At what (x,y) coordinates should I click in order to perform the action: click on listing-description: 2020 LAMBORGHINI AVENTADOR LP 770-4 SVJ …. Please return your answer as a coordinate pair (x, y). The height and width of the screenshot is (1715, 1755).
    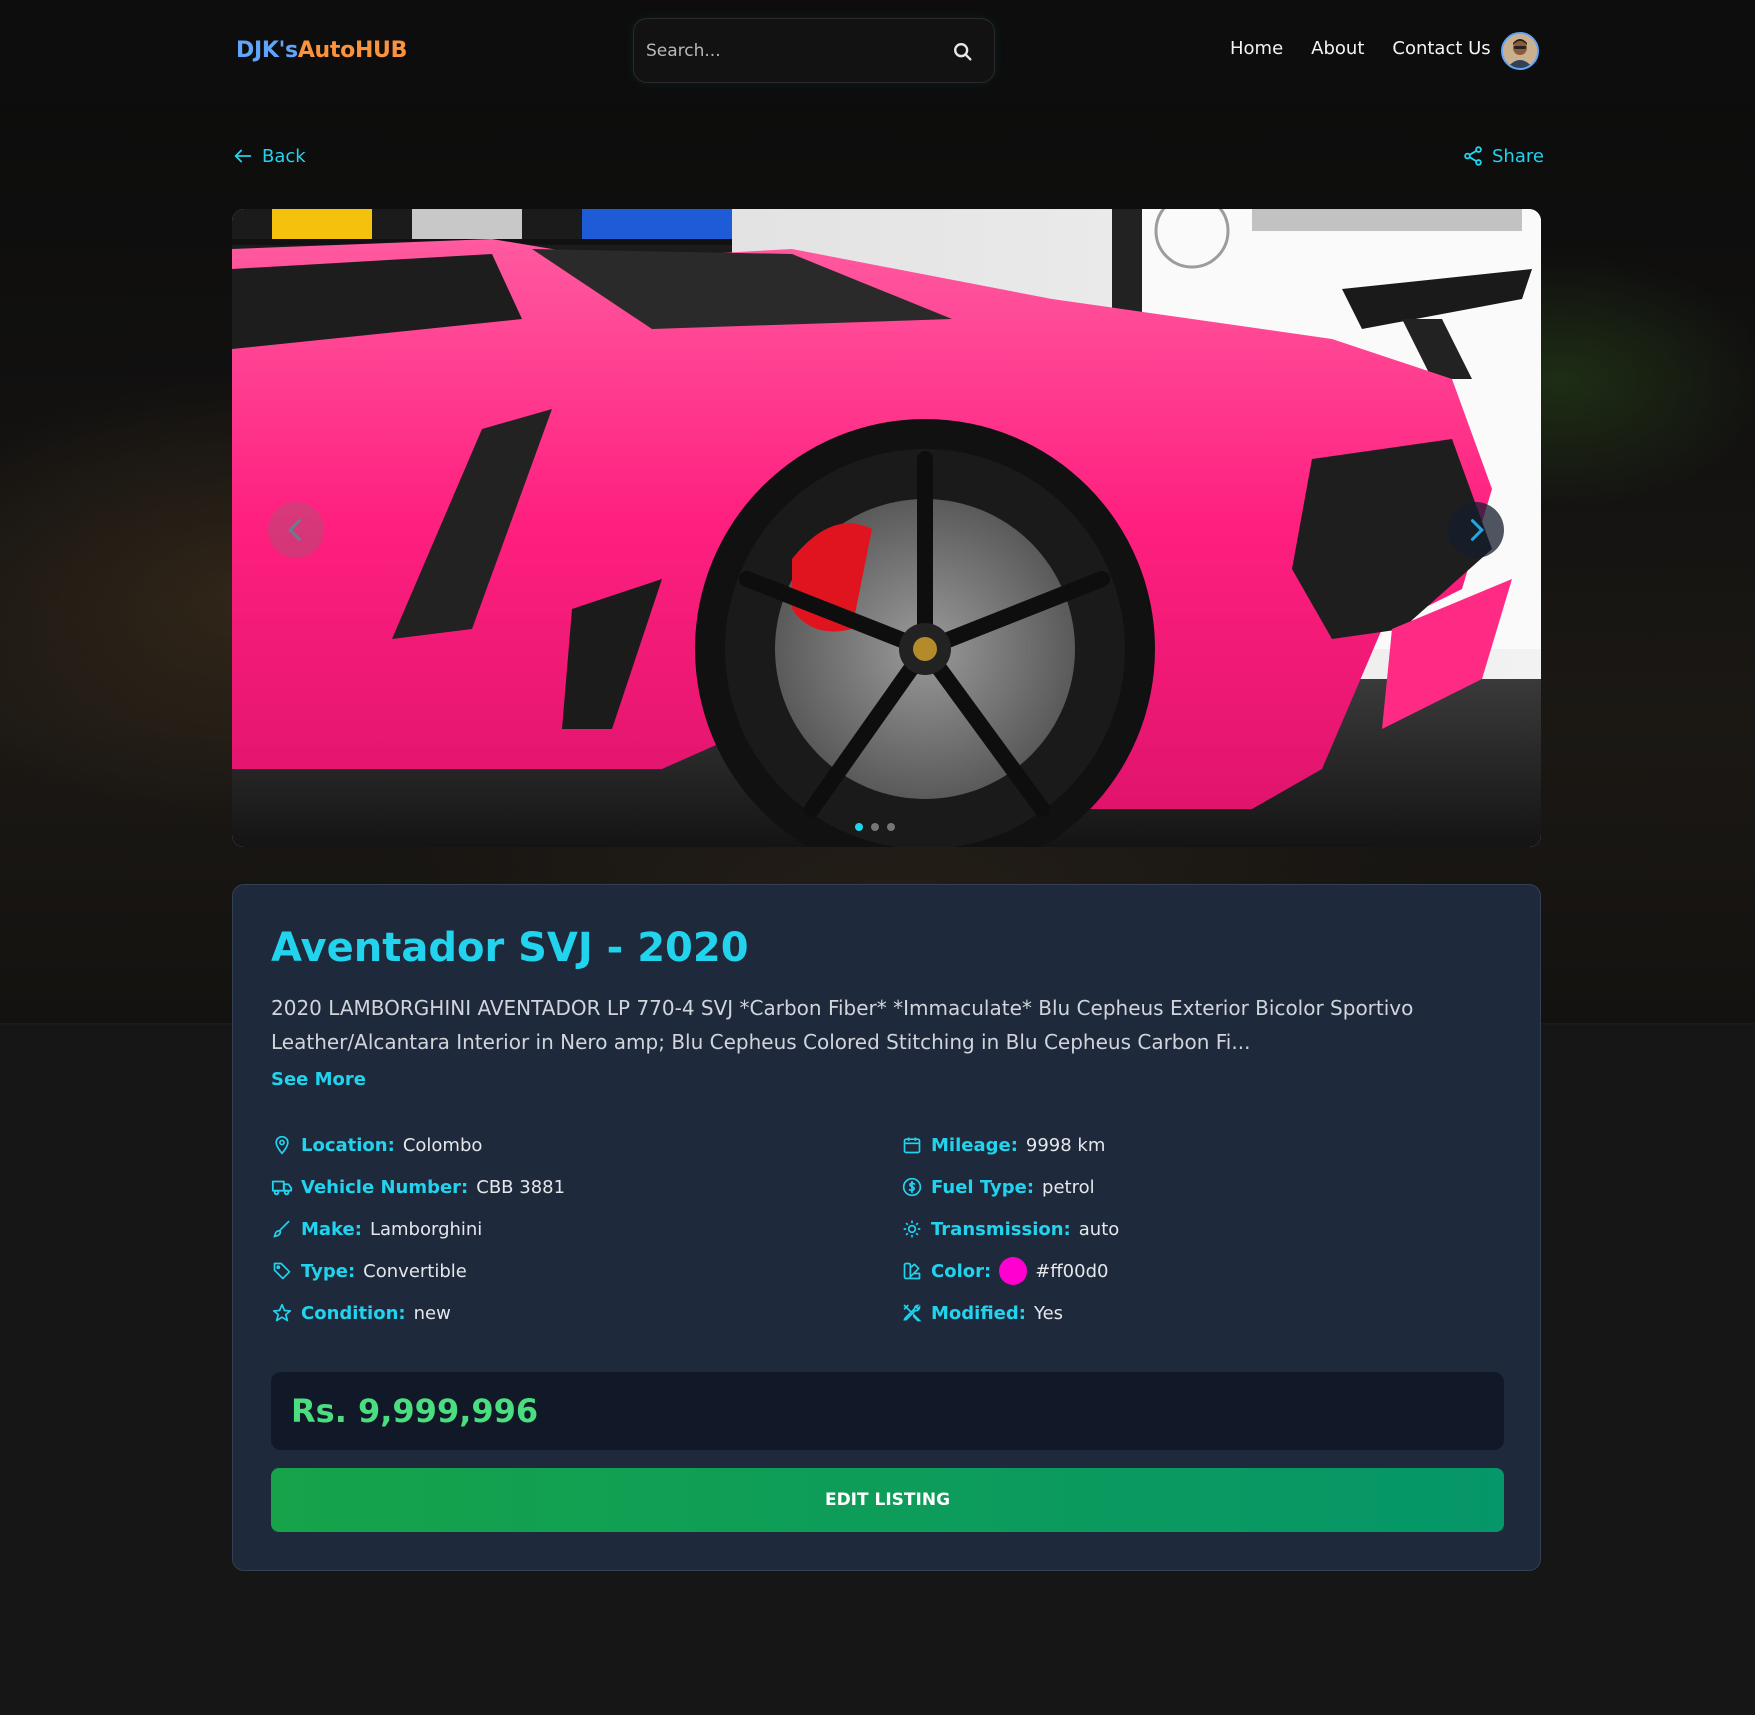
    Looking at the image, I should click on (842, 1025).